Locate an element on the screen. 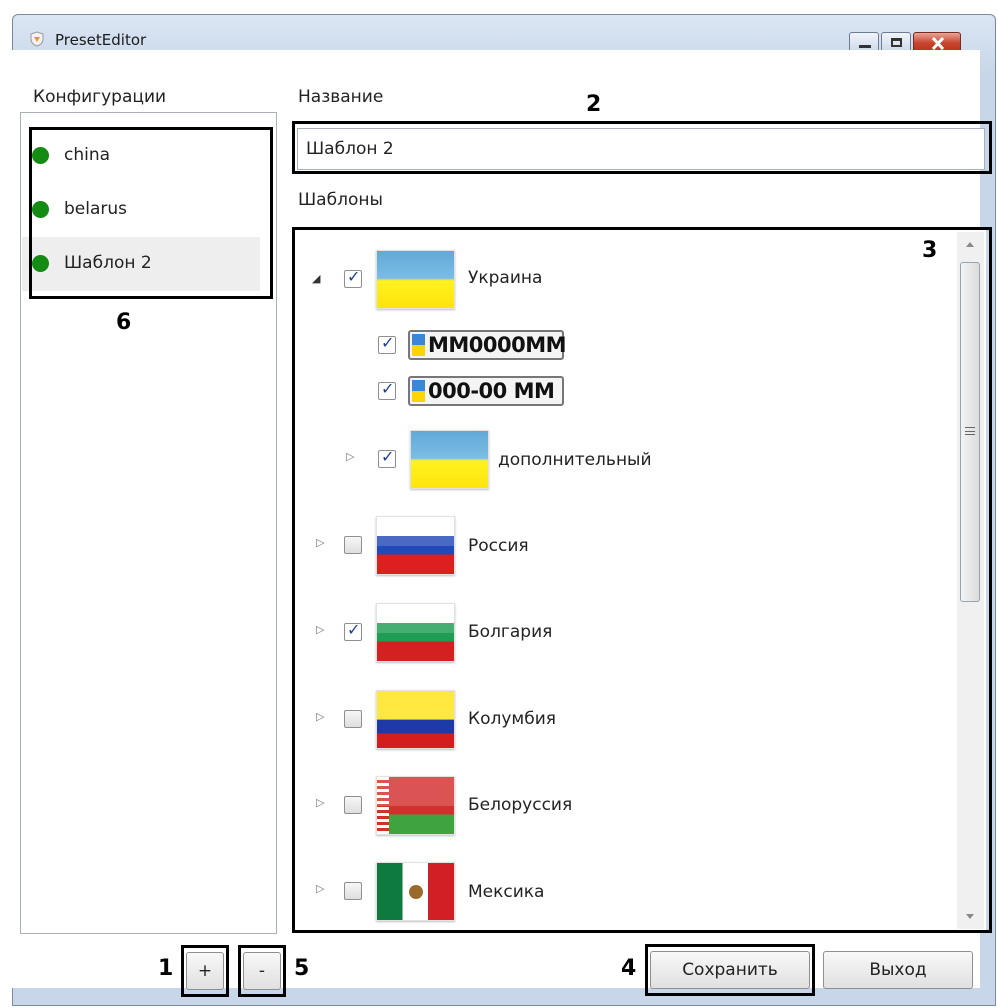 Image resolution: width=998 pixels, height=1008 pixels. callout-number-5: 5 is located at coordinates (302, 968).